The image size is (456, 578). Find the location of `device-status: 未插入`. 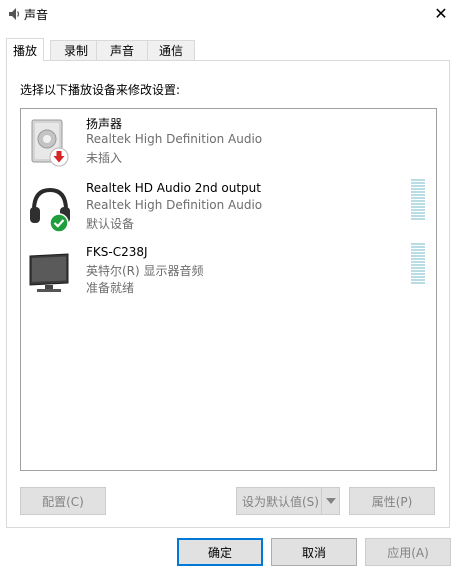

device-status: 未插入 is located at coordinates (104, 158).